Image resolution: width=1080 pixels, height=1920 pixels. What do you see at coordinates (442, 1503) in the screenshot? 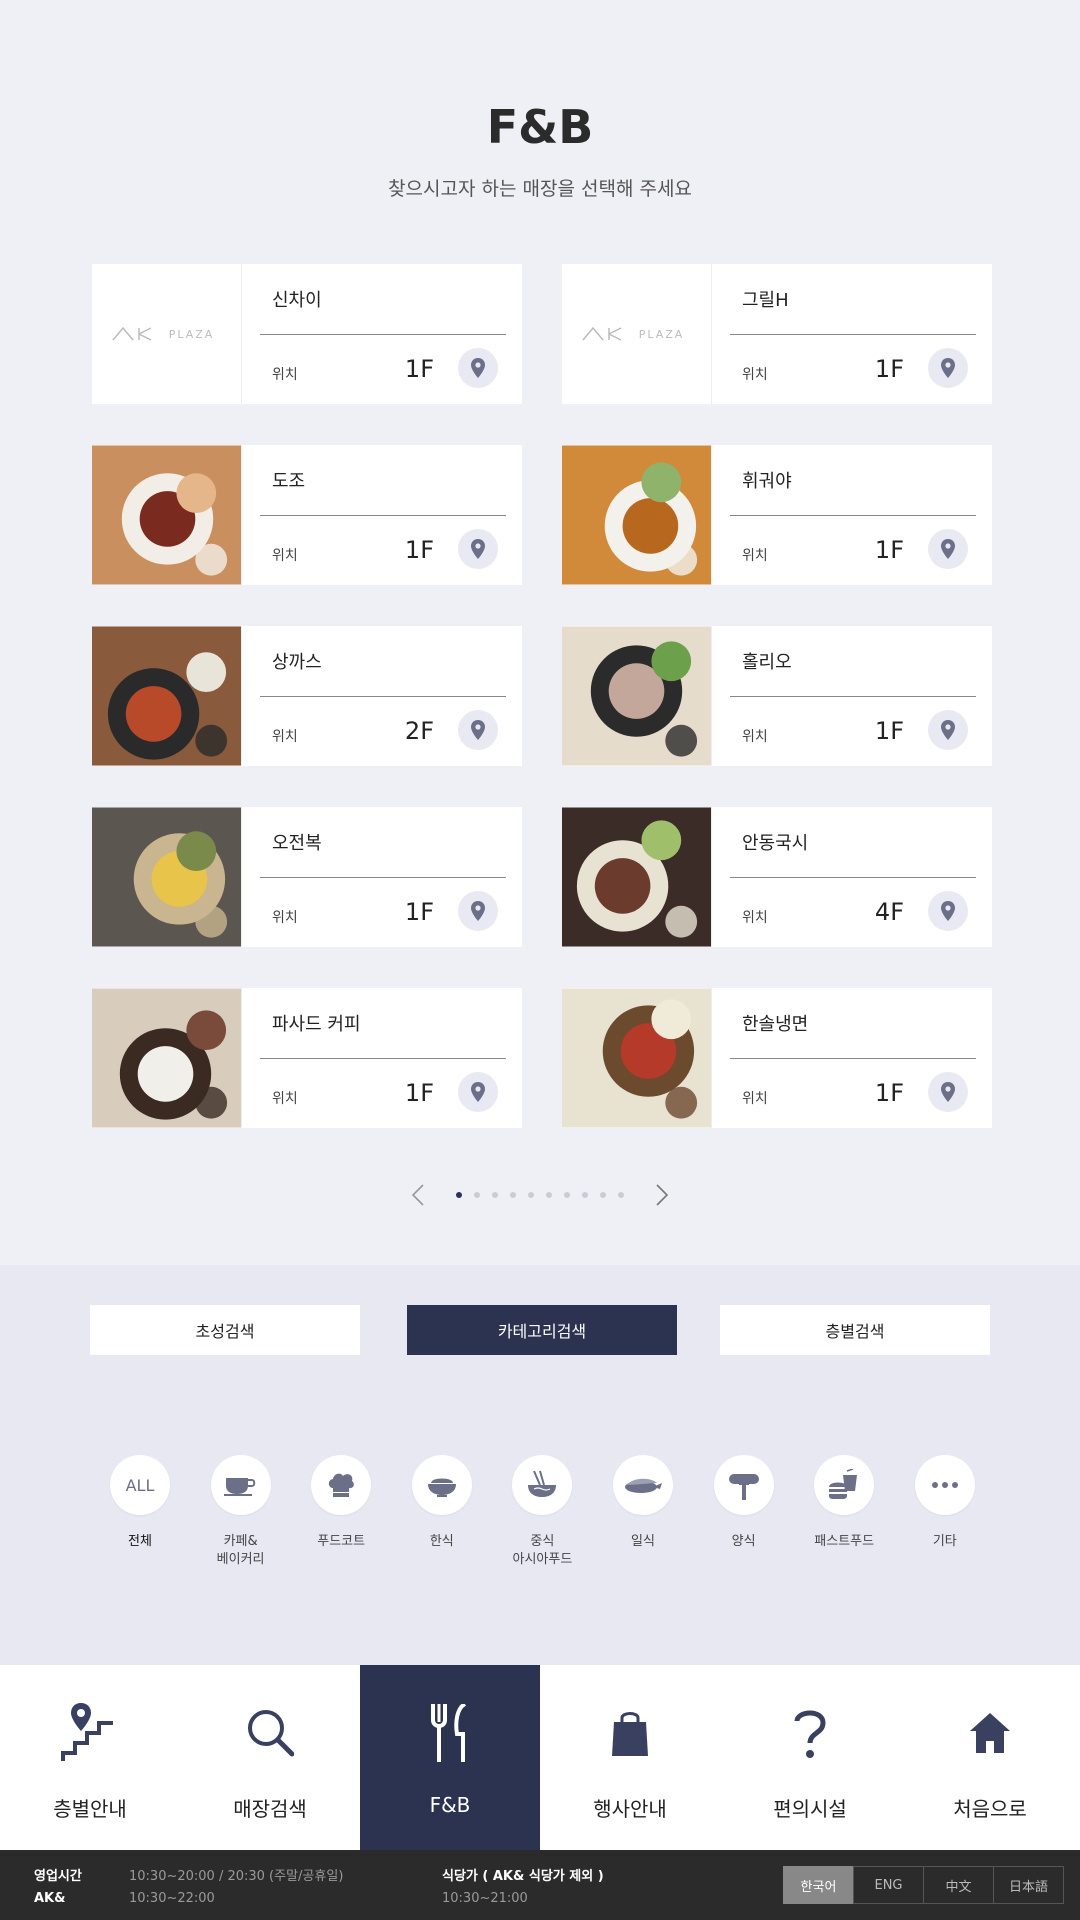
I see `category-item: 한식` at bounding box center [442, 1503].